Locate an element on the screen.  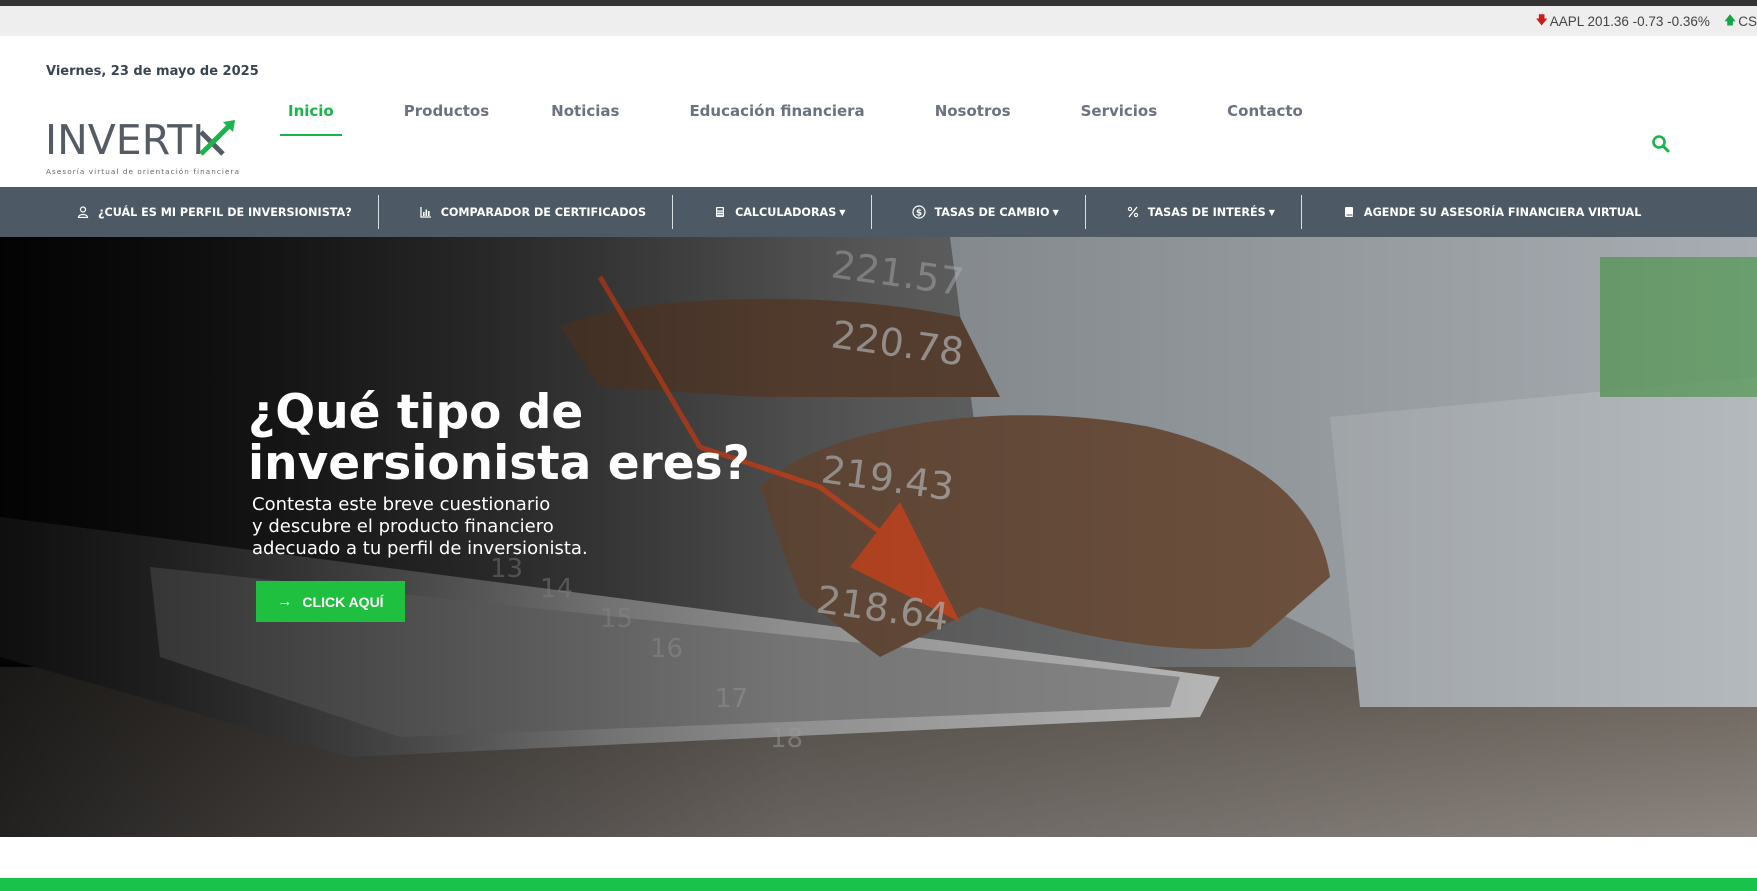
hero-title-line: inversionista eres? is located at coordinates (499, 463).